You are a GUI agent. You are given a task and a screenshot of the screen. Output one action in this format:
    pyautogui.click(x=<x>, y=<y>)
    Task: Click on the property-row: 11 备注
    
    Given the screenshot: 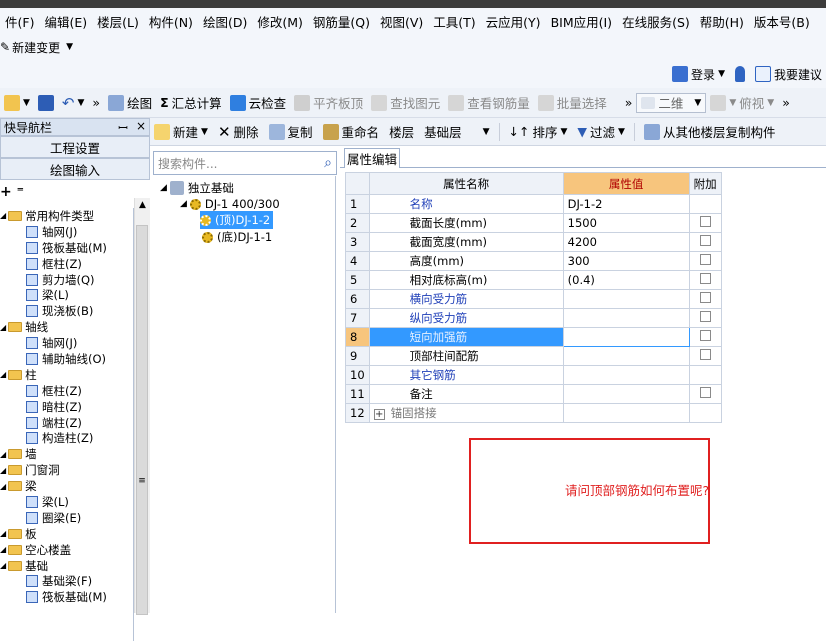 What is the action you would take?
    pyautogui.click(x=533, y=394)
    